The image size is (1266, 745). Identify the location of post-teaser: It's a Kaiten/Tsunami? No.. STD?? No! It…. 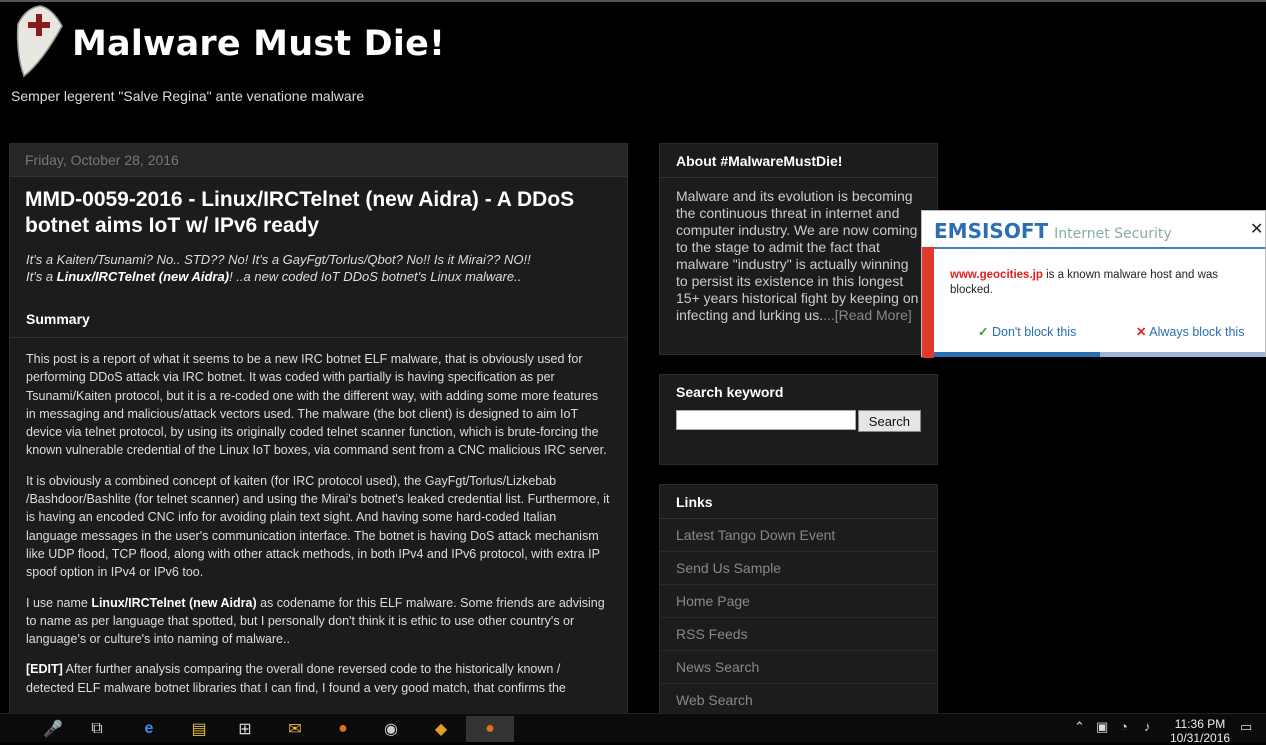
(319, 268).